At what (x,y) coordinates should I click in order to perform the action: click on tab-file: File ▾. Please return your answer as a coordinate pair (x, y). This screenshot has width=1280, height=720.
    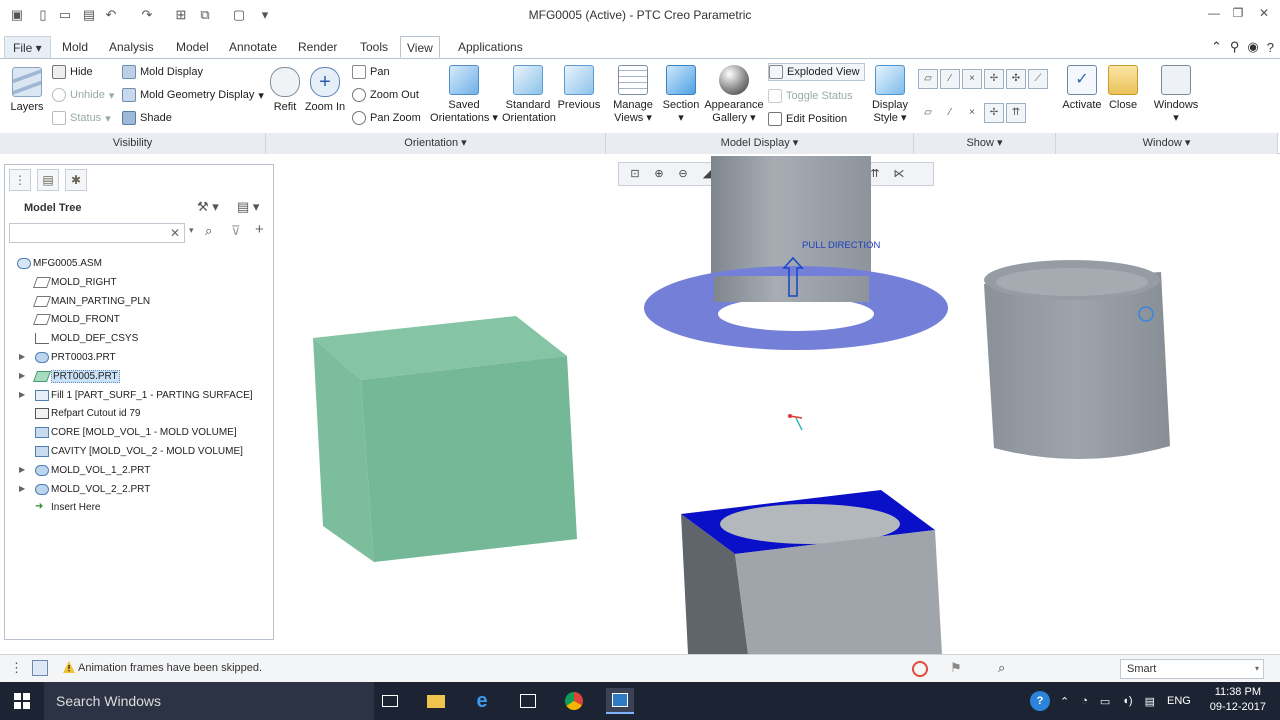
    Looking at the image, I should click on (27, 47).